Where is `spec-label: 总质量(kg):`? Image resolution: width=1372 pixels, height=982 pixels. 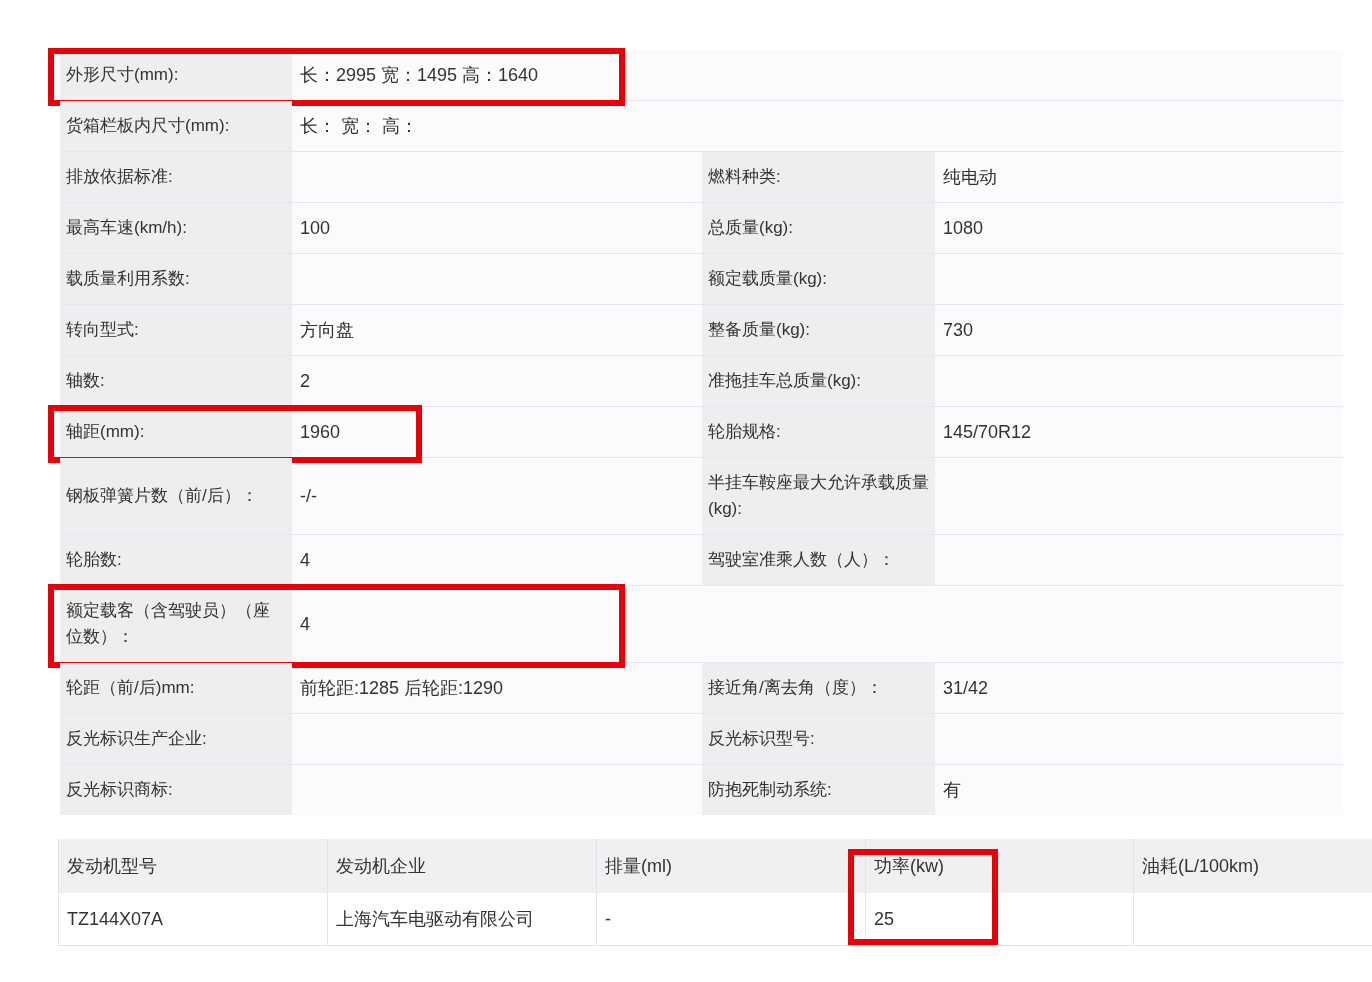
spec-label: 总质量(kg): is located at coordinates (818, 228).